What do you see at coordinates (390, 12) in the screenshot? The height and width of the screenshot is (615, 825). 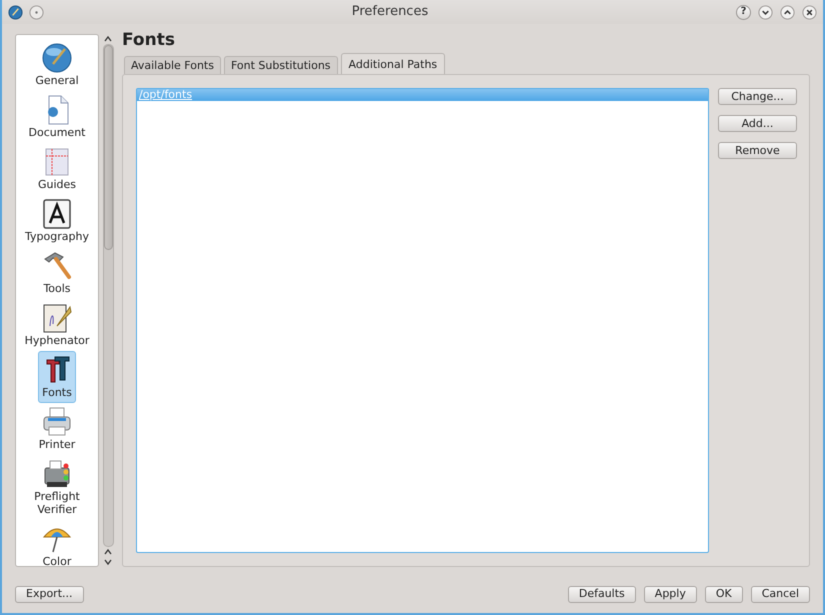 I see `window-title: Preferences` at bounding box center [390, 12].